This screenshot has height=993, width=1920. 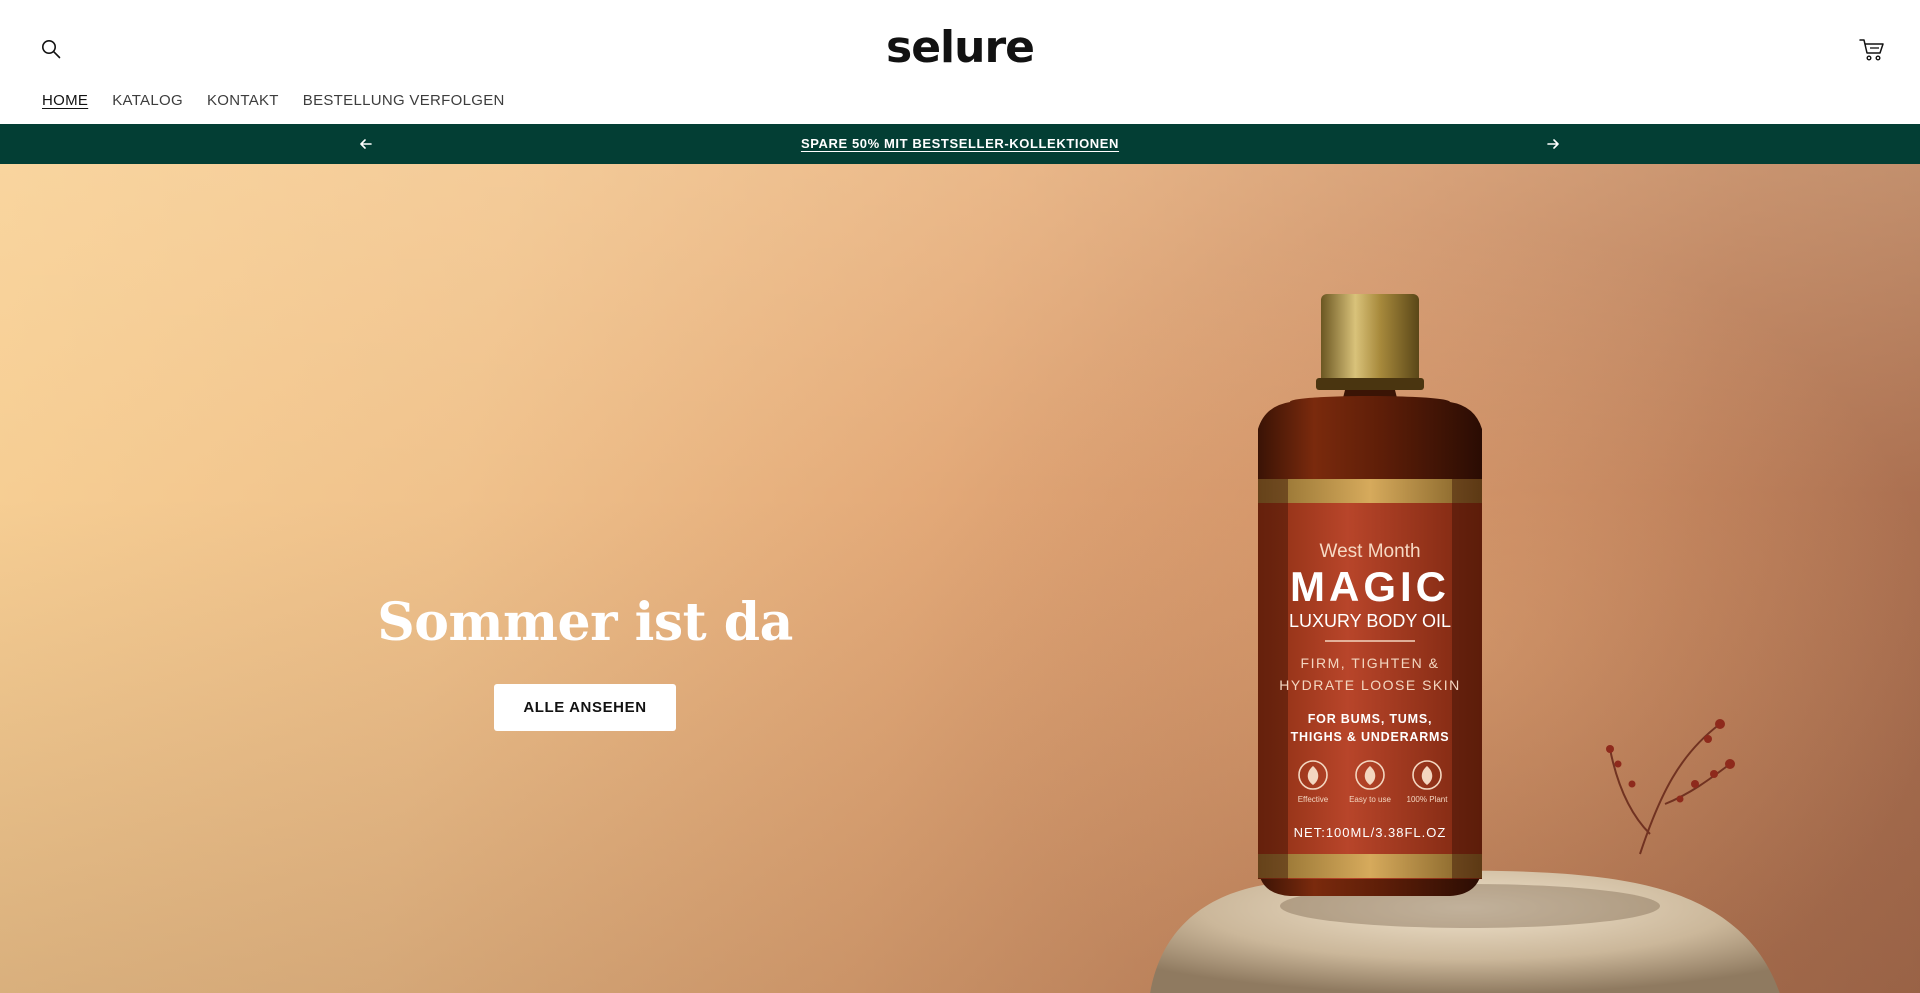 What do you see at coordinates (65, 100) in the screenshot?
I see `nav-item-home: HOME` at bounding box center [65, 100].